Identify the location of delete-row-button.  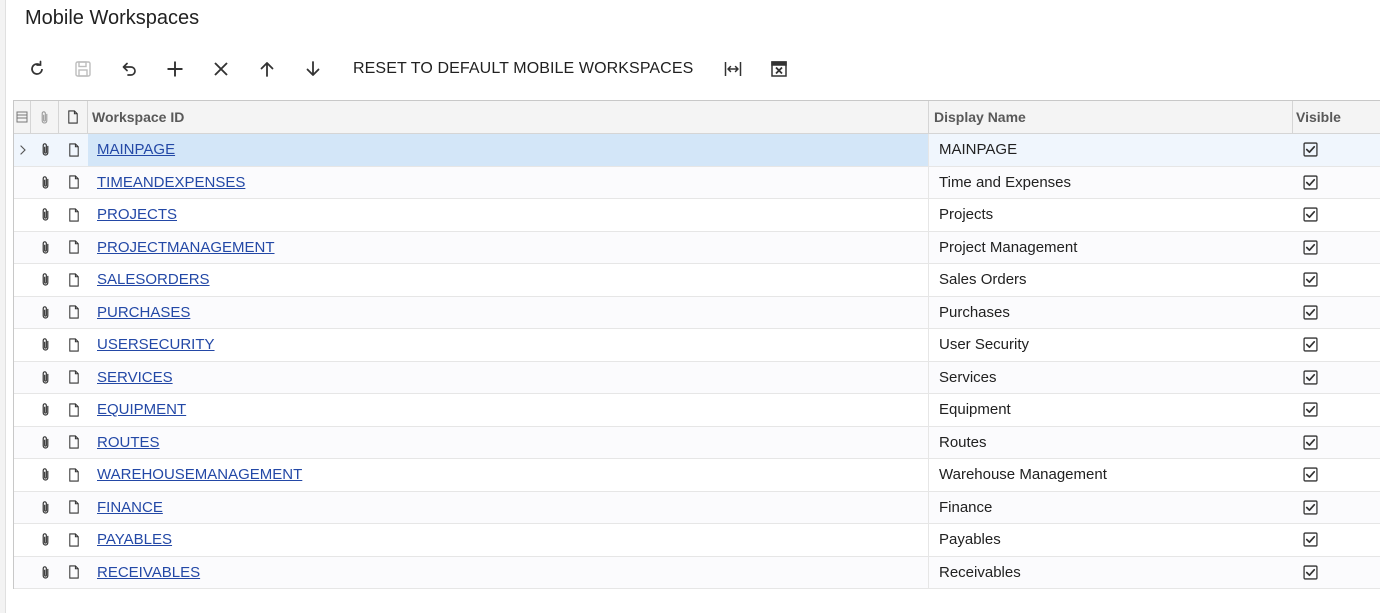
(221, 69).